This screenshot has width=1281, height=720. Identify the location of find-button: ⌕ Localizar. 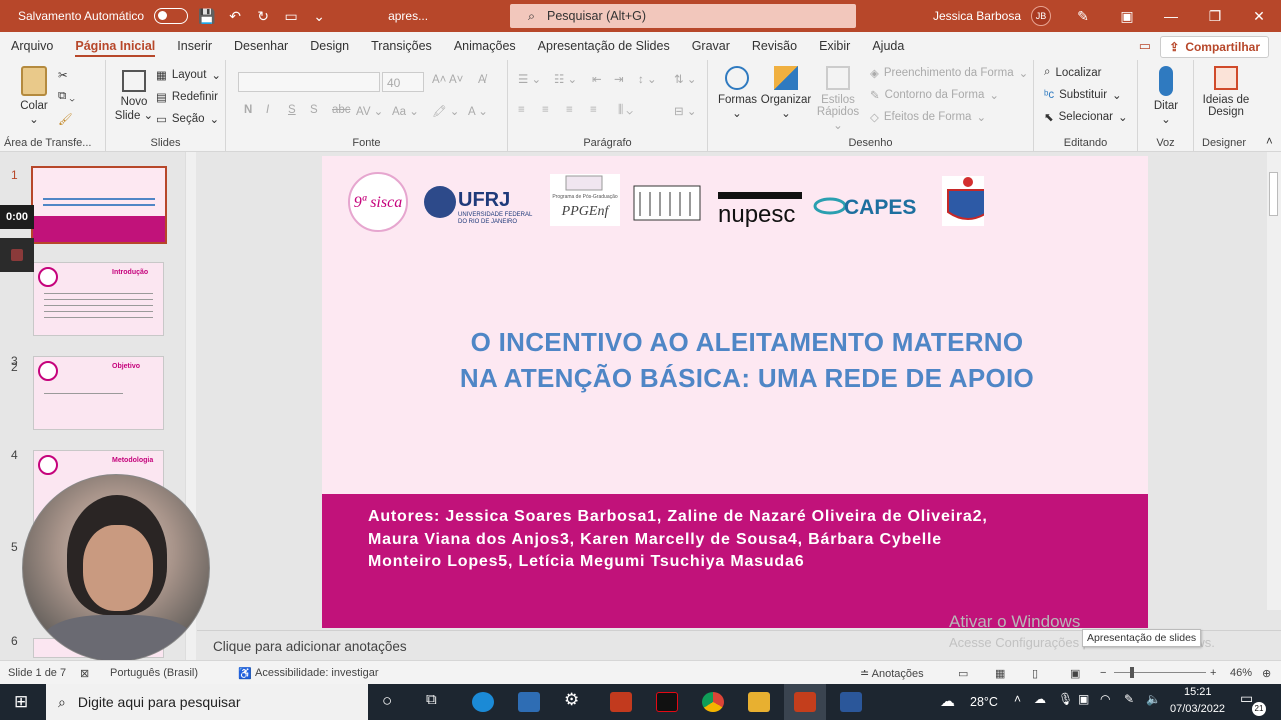
(1072, 72).